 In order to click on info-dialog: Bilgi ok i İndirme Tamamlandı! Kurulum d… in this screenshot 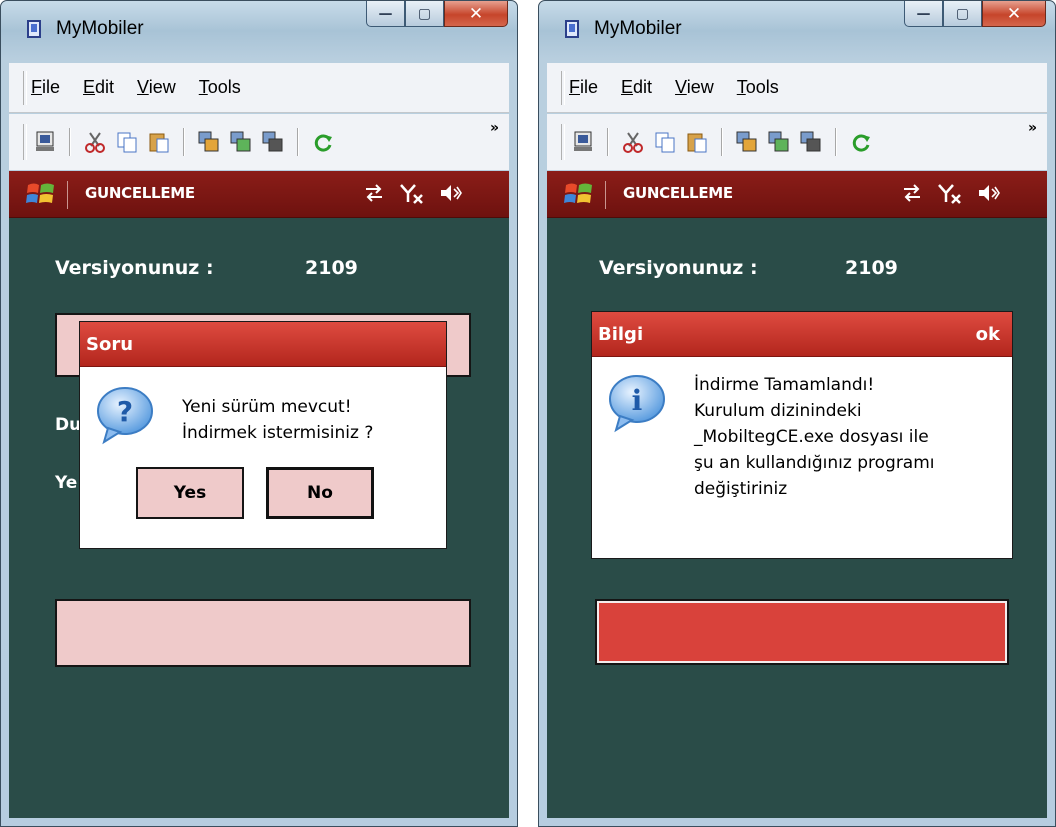, I will do `click(802, 435)`.